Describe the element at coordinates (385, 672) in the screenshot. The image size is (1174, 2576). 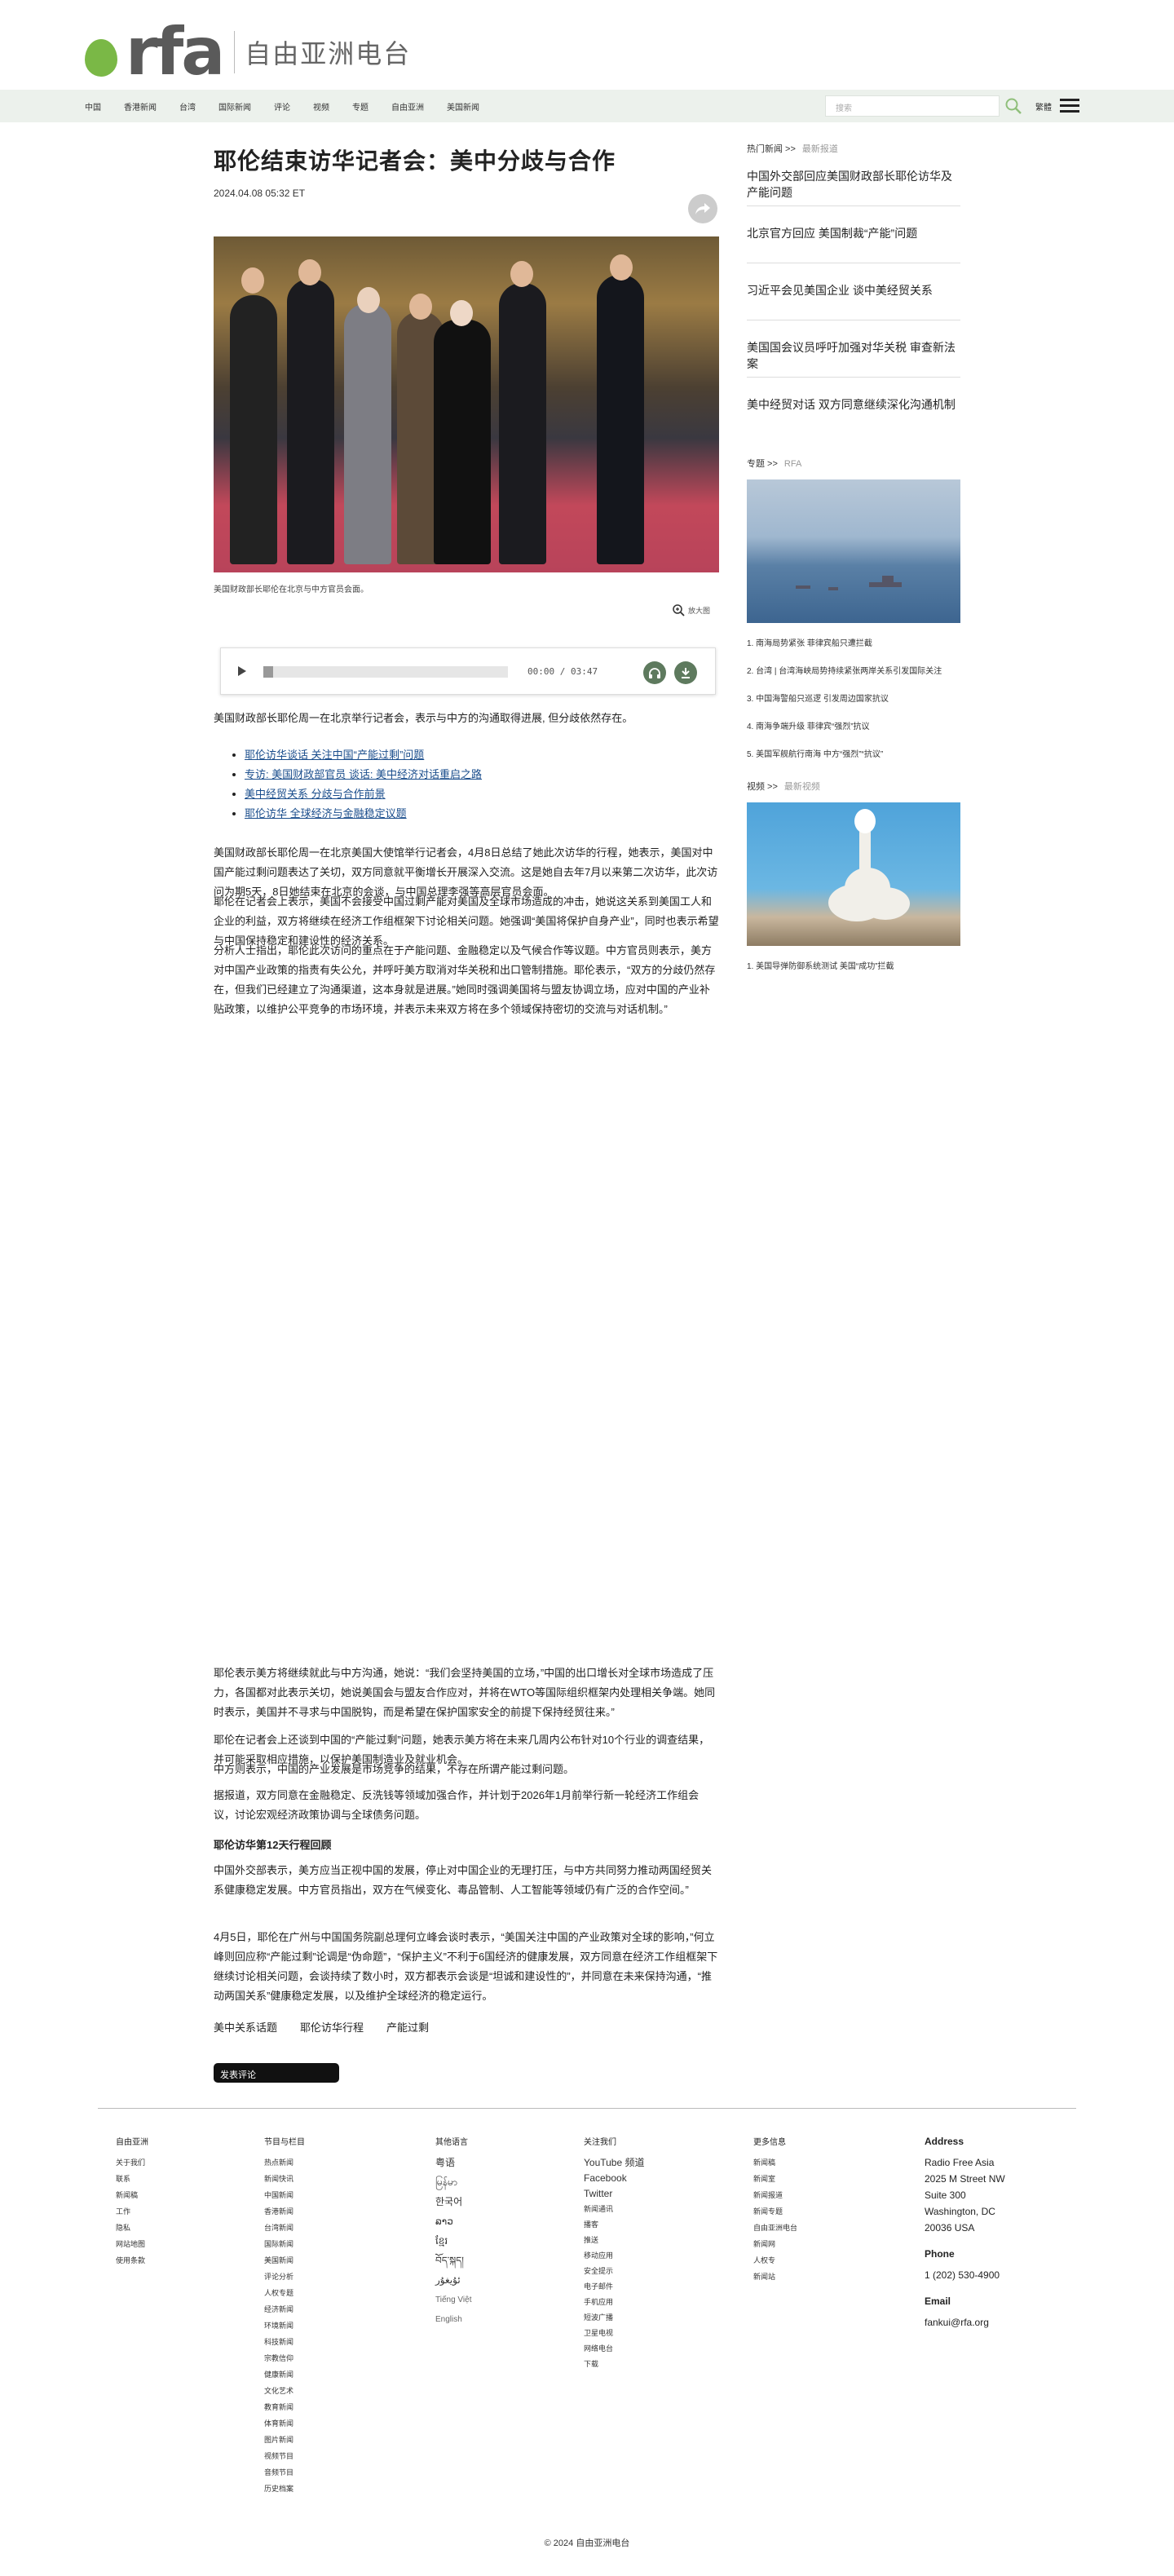
I see `audio-progress-bar` at that location.